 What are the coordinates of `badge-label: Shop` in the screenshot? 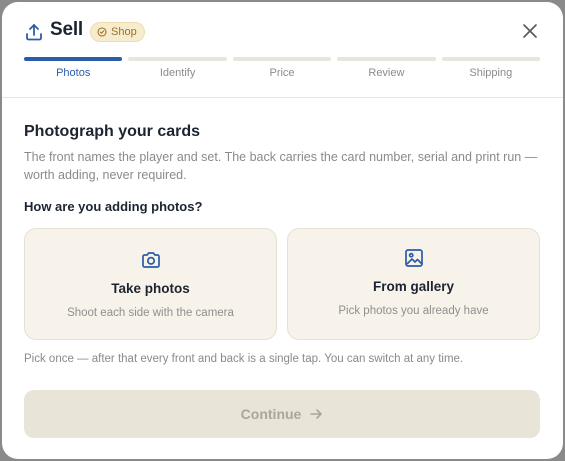 It's located at (124, 32).